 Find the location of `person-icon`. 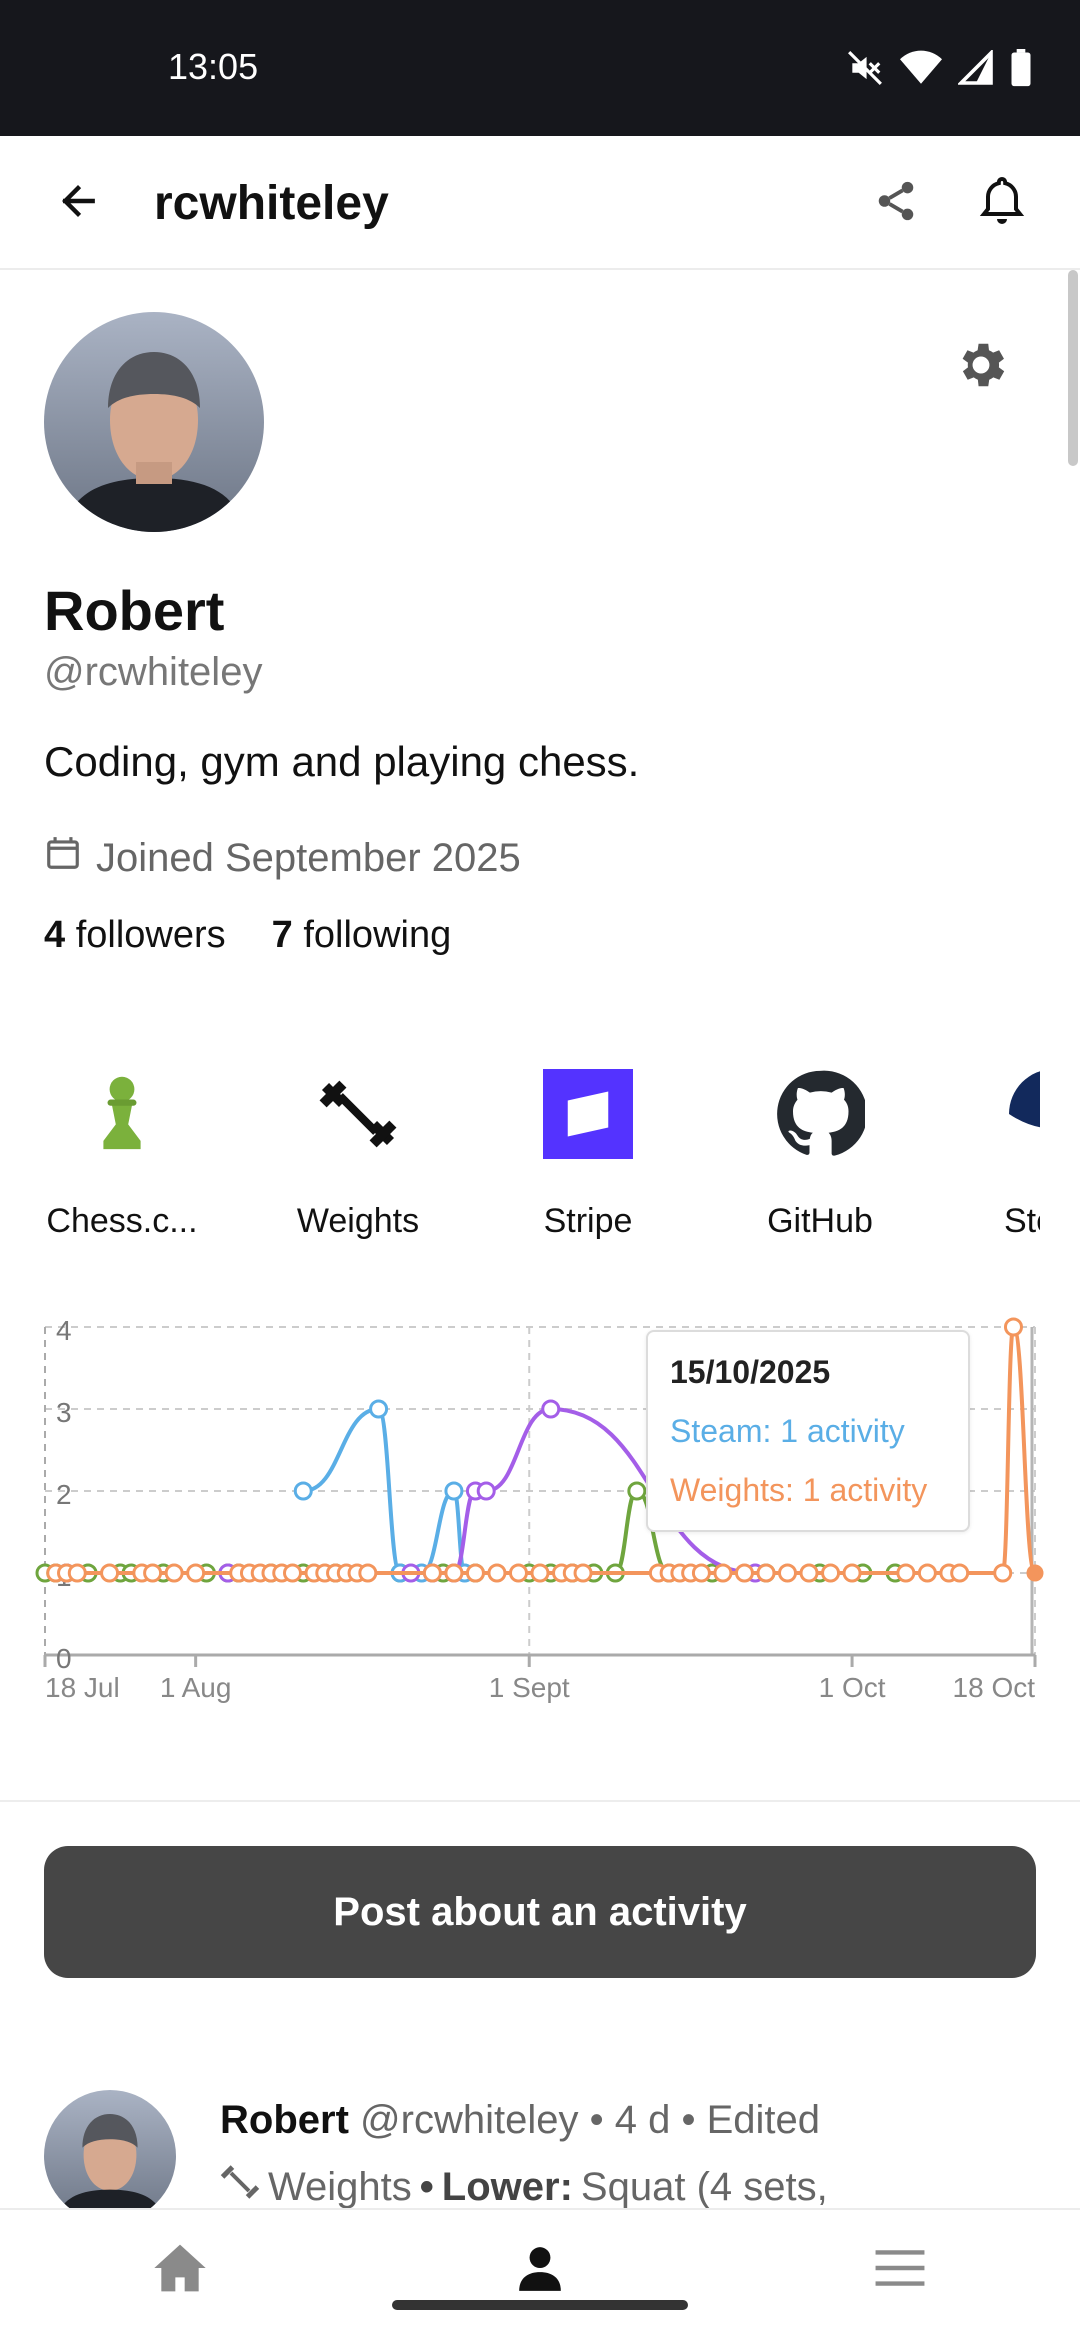

person-icon is located at coordinates (540, 2270).